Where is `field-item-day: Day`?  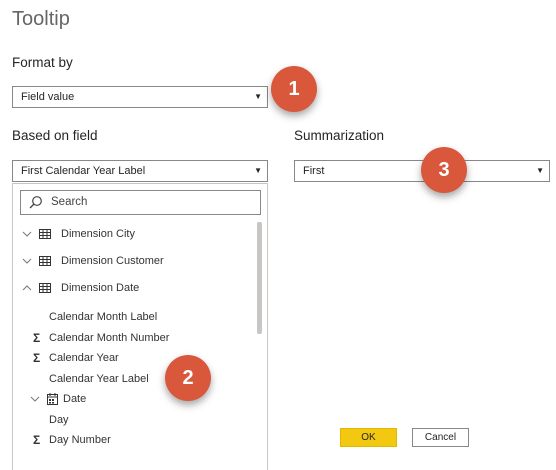 field-item-day: Day is located at coordinates (133, 420).